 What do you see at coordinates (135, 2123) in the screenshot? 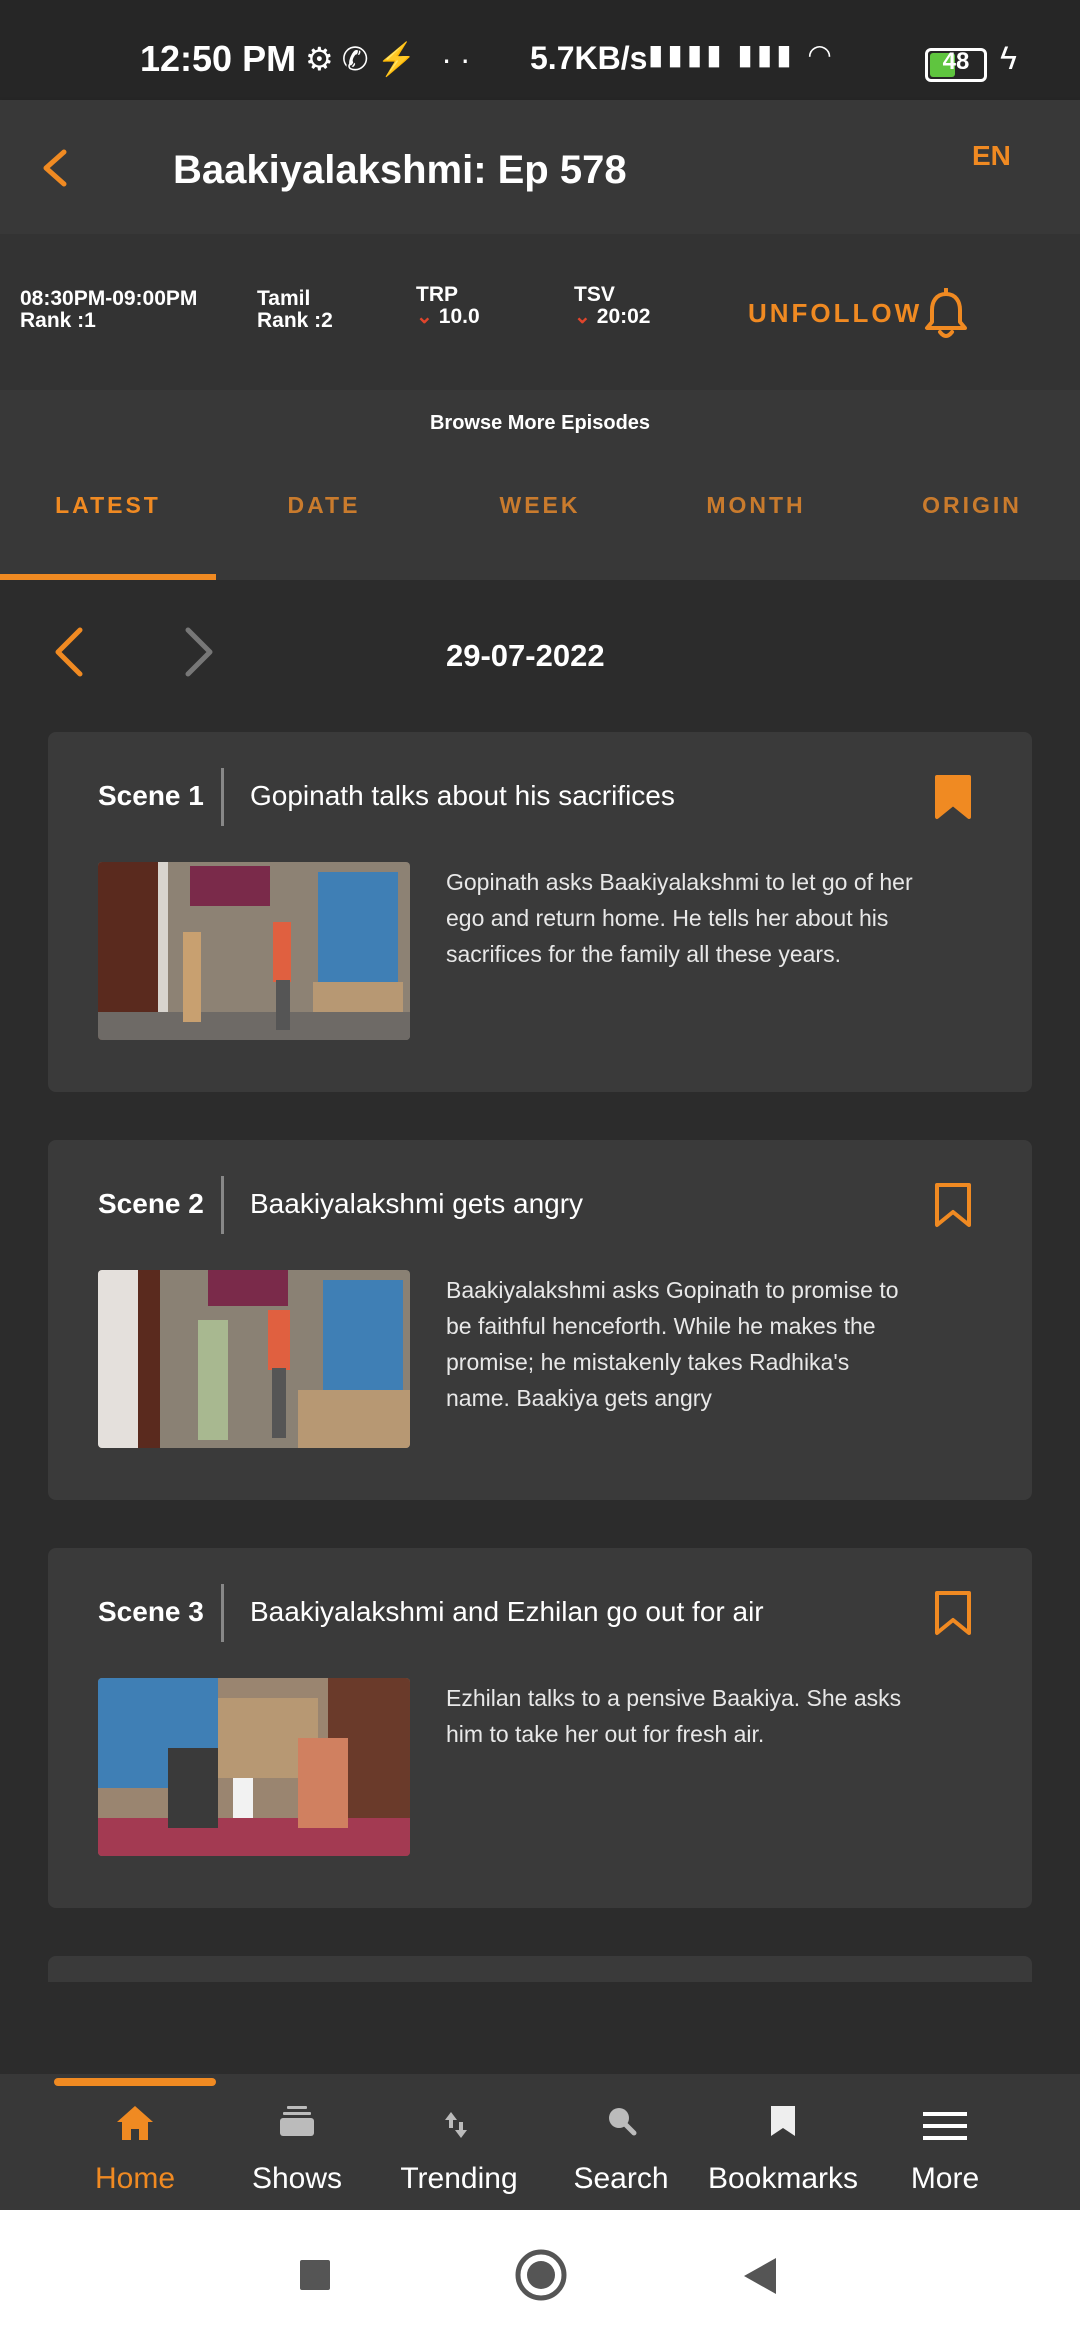
I see `home-icon` at bounding box center [135, 2123].